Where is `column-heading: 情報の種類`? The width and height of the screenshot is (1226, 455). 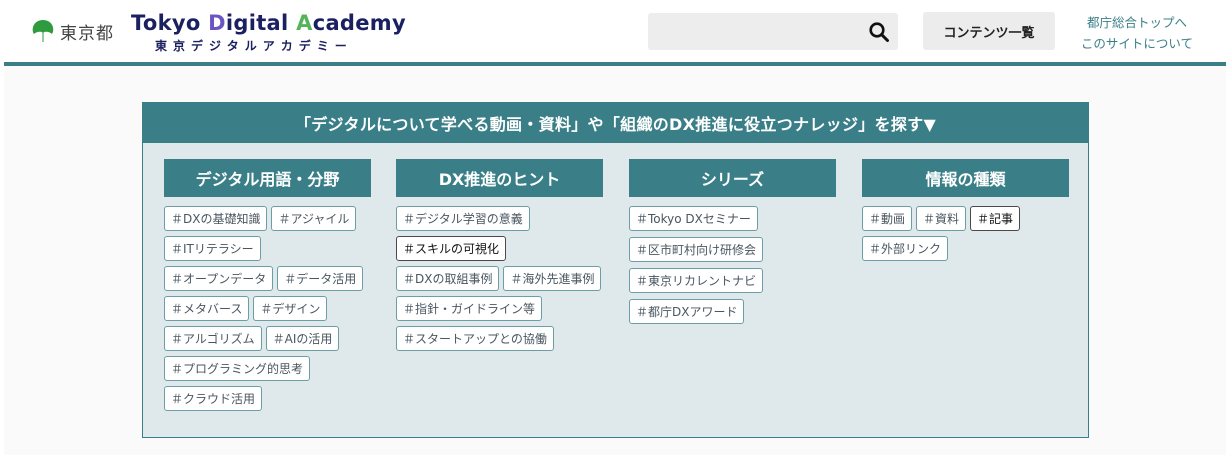 column-heading: 情報の種類 is located at coordinates (965, 178).